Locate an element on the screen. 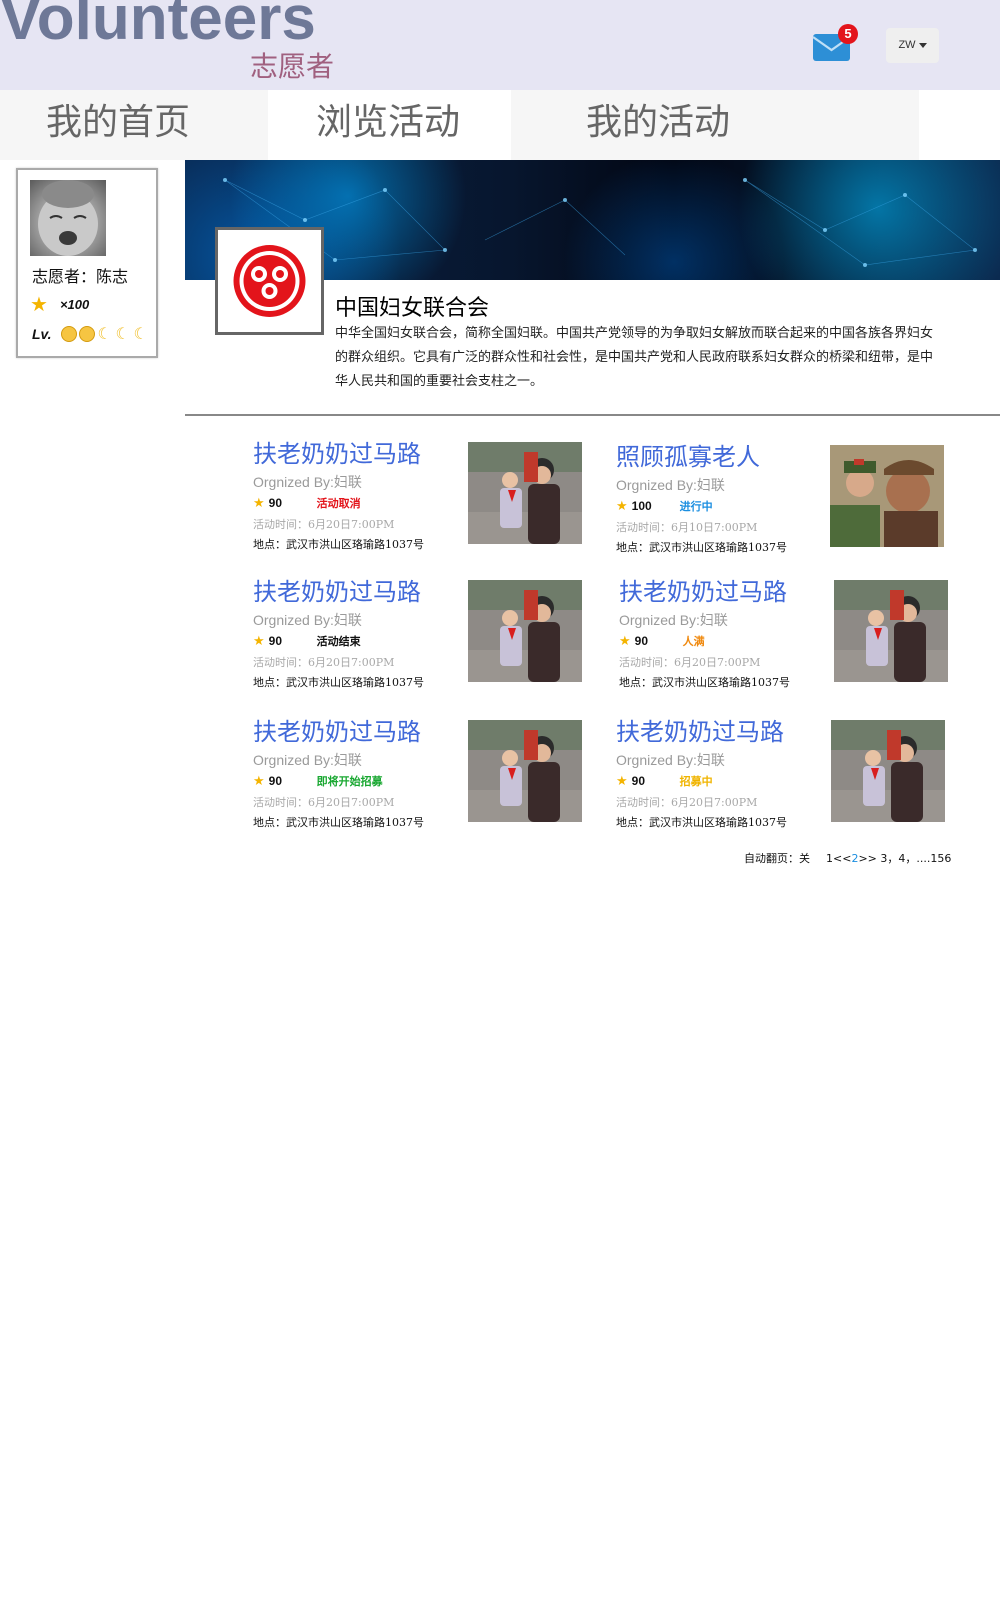 The width and height of the screenshot is (1000, 1600). pagination: 自动翻页：关 1<<2>> 3，4，....156 is located at coordinates (847, 858).